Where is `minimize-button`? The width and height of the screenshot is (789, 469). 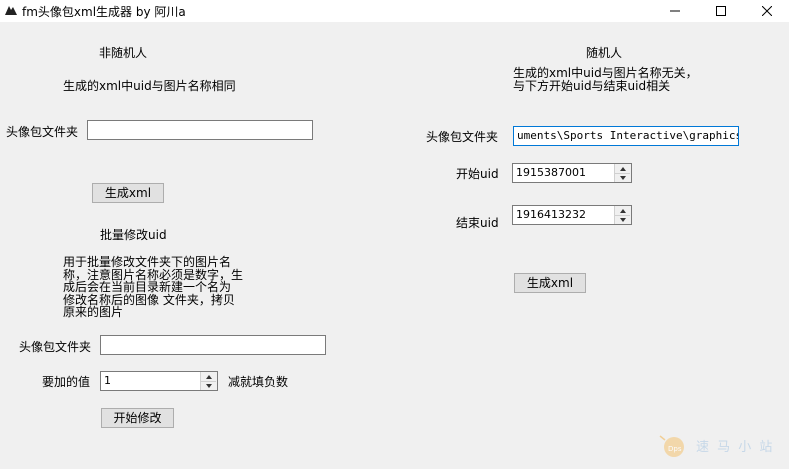
minimize-button is located at coordinates (675, 11).